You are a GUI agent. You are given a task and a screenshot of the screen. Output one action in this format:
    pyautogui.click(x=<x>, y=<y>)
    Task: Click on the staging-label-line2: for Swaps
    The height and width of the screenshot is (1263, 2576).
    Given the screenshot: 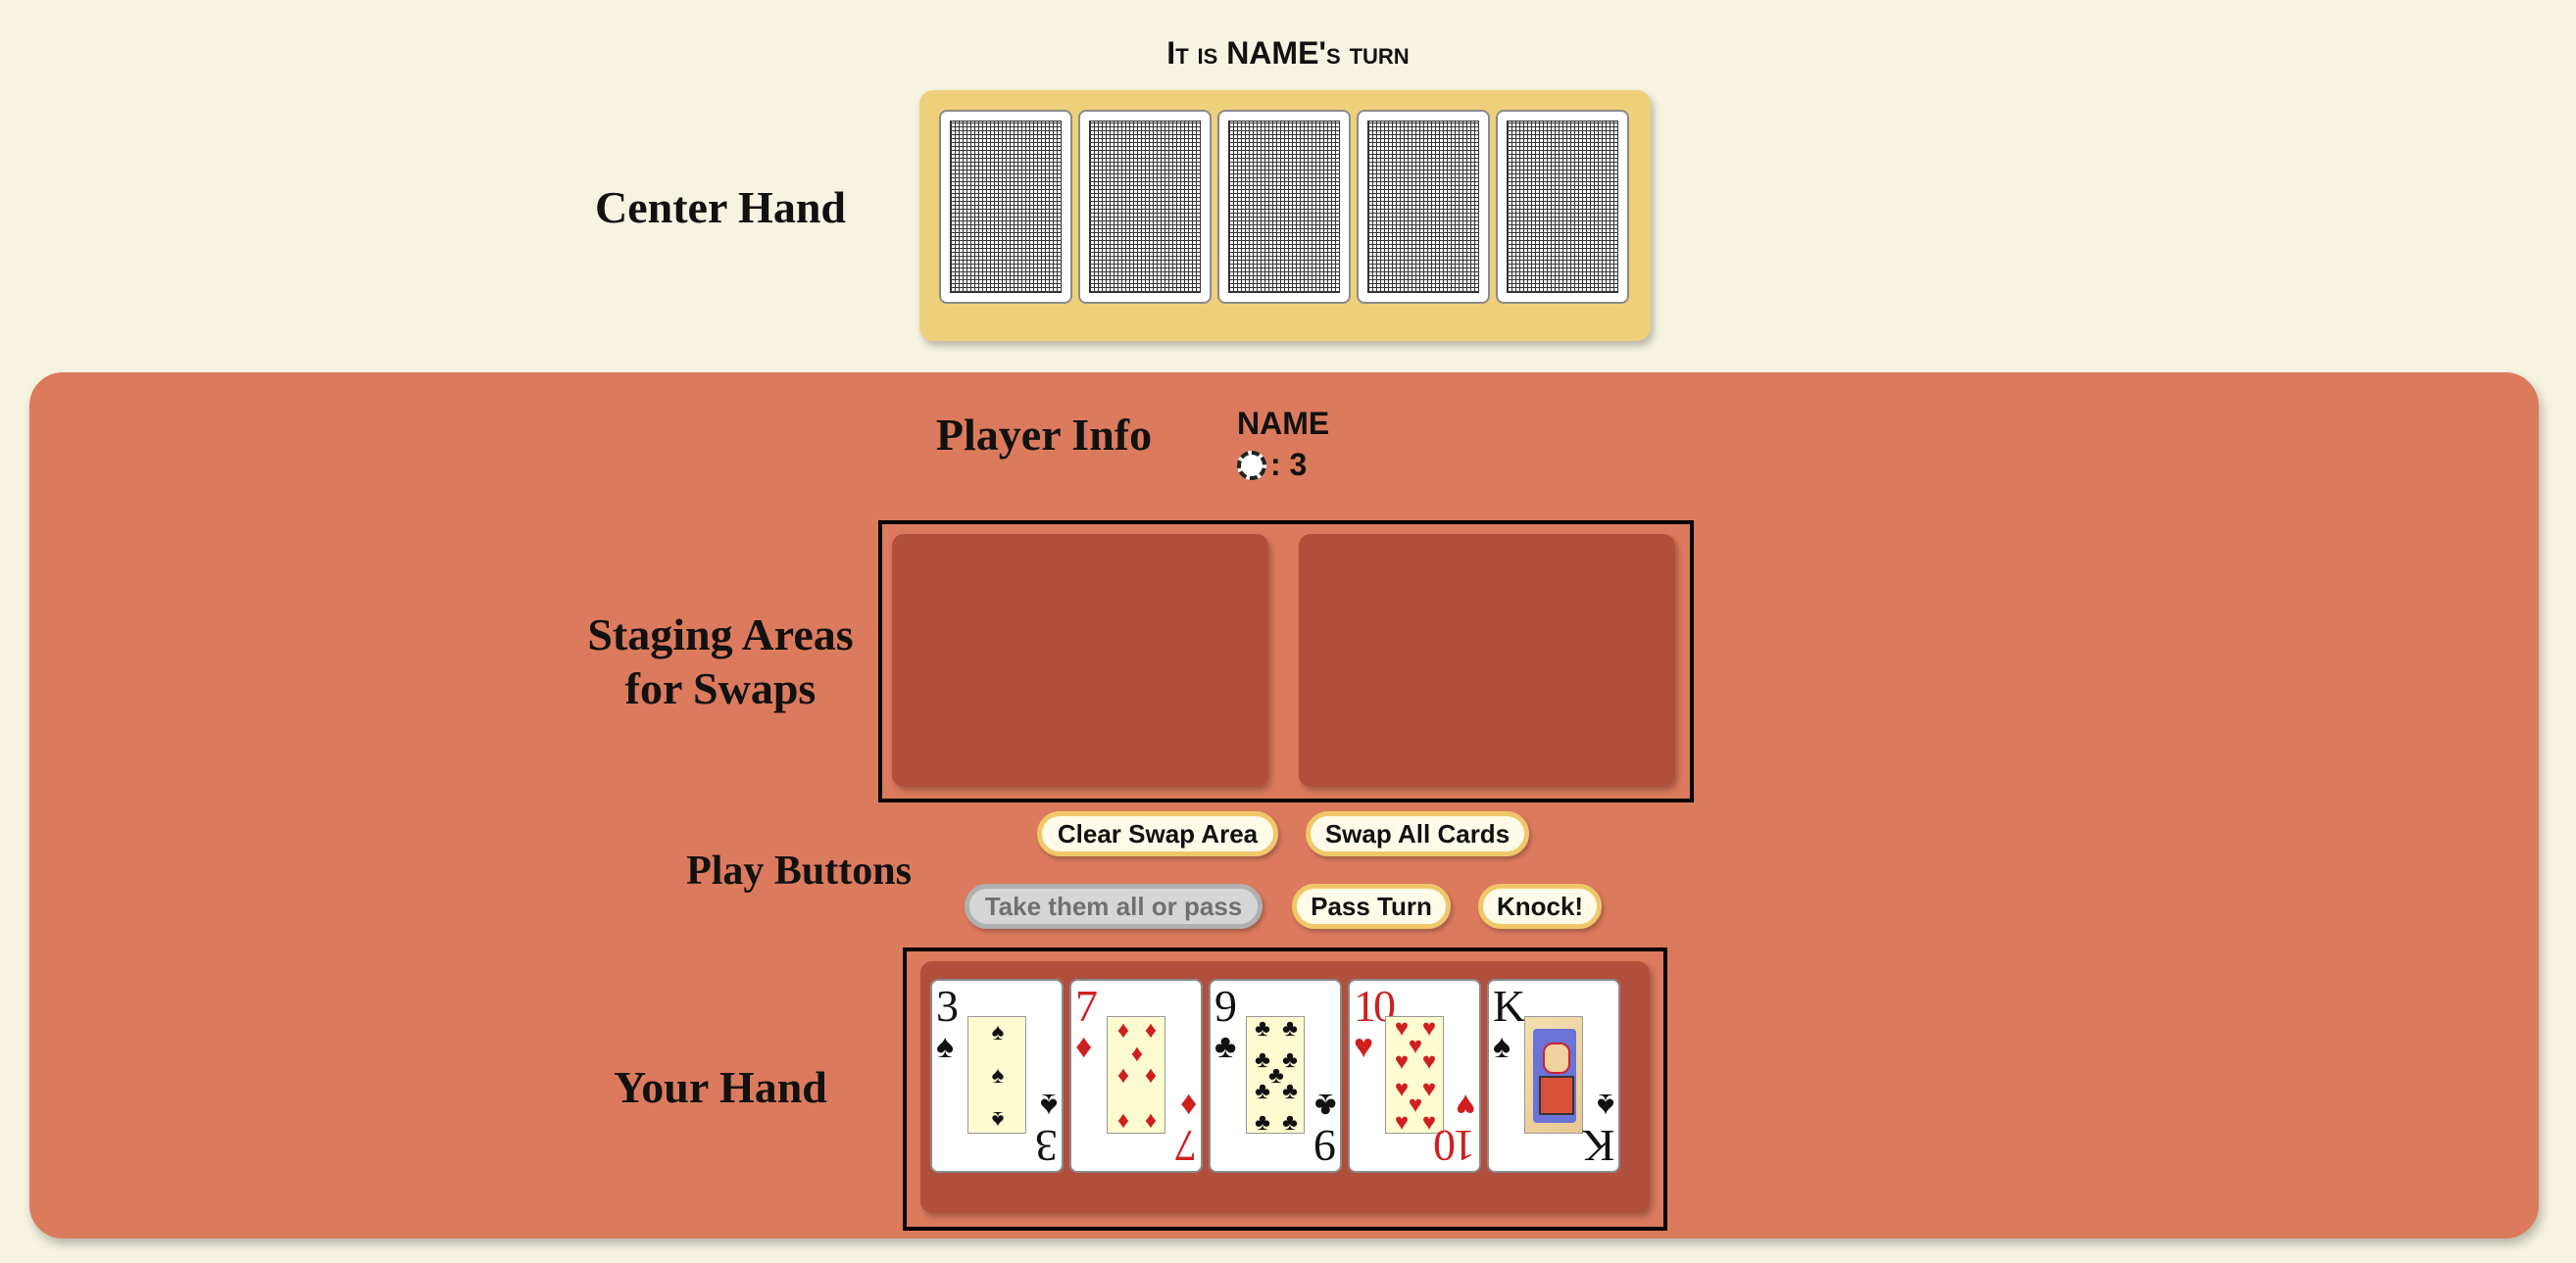 What is the action you would take?
    pyautogui.click(x=720, y=688)
    